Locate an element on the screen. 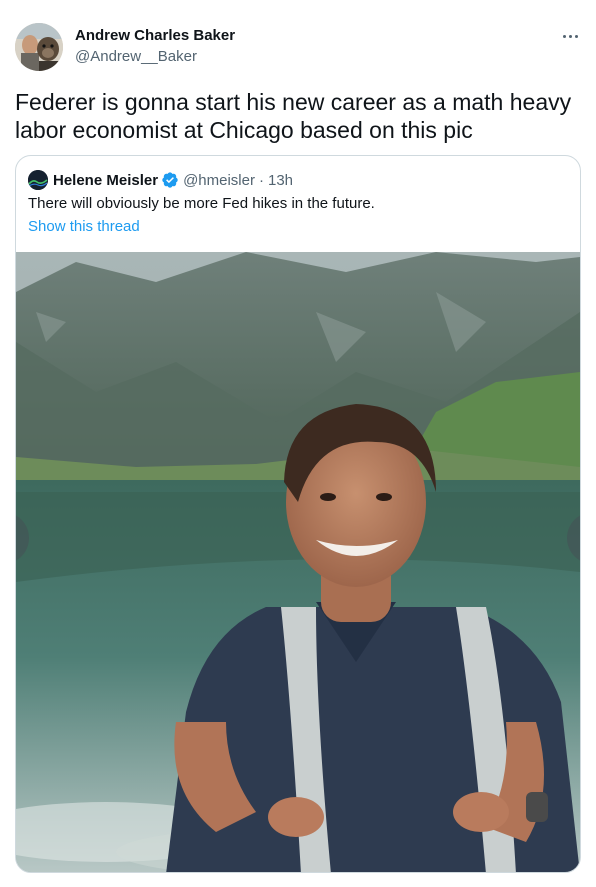 Image resolution: width=596 pixels, height=887 pixels. quoted-author-handle: @hmeisler is located at coordinates (219, 180).